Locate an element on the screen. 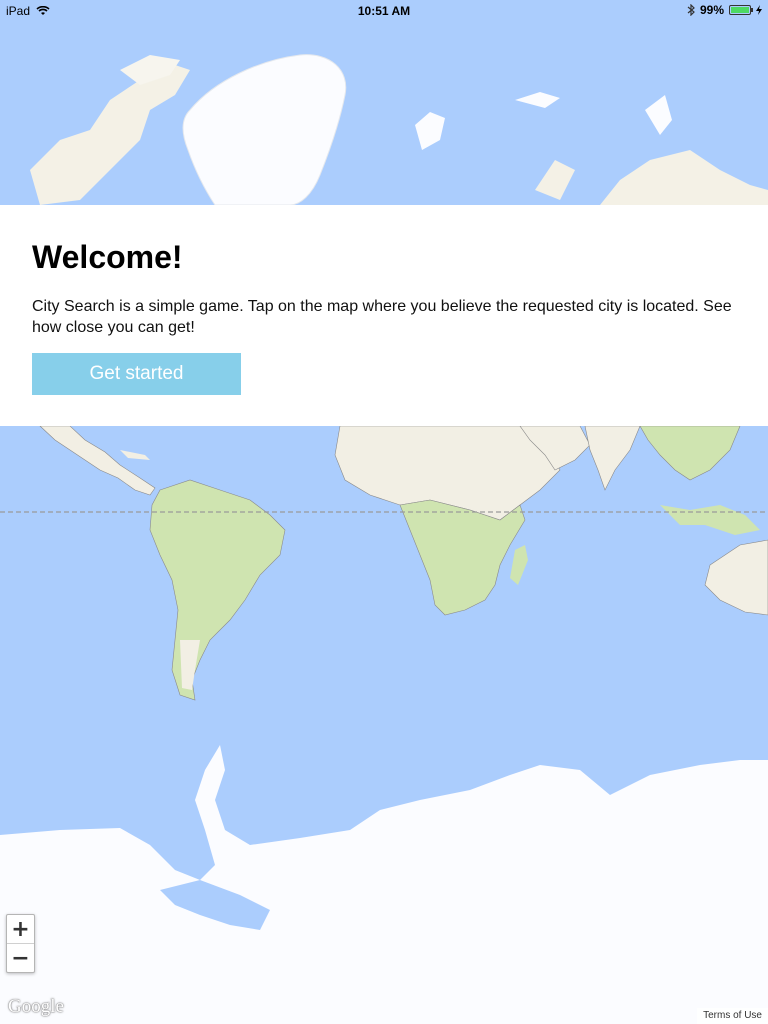 This screenshot has width=768, height=1024. status-time: 10:51 AM is located at coordinates (384, 11).